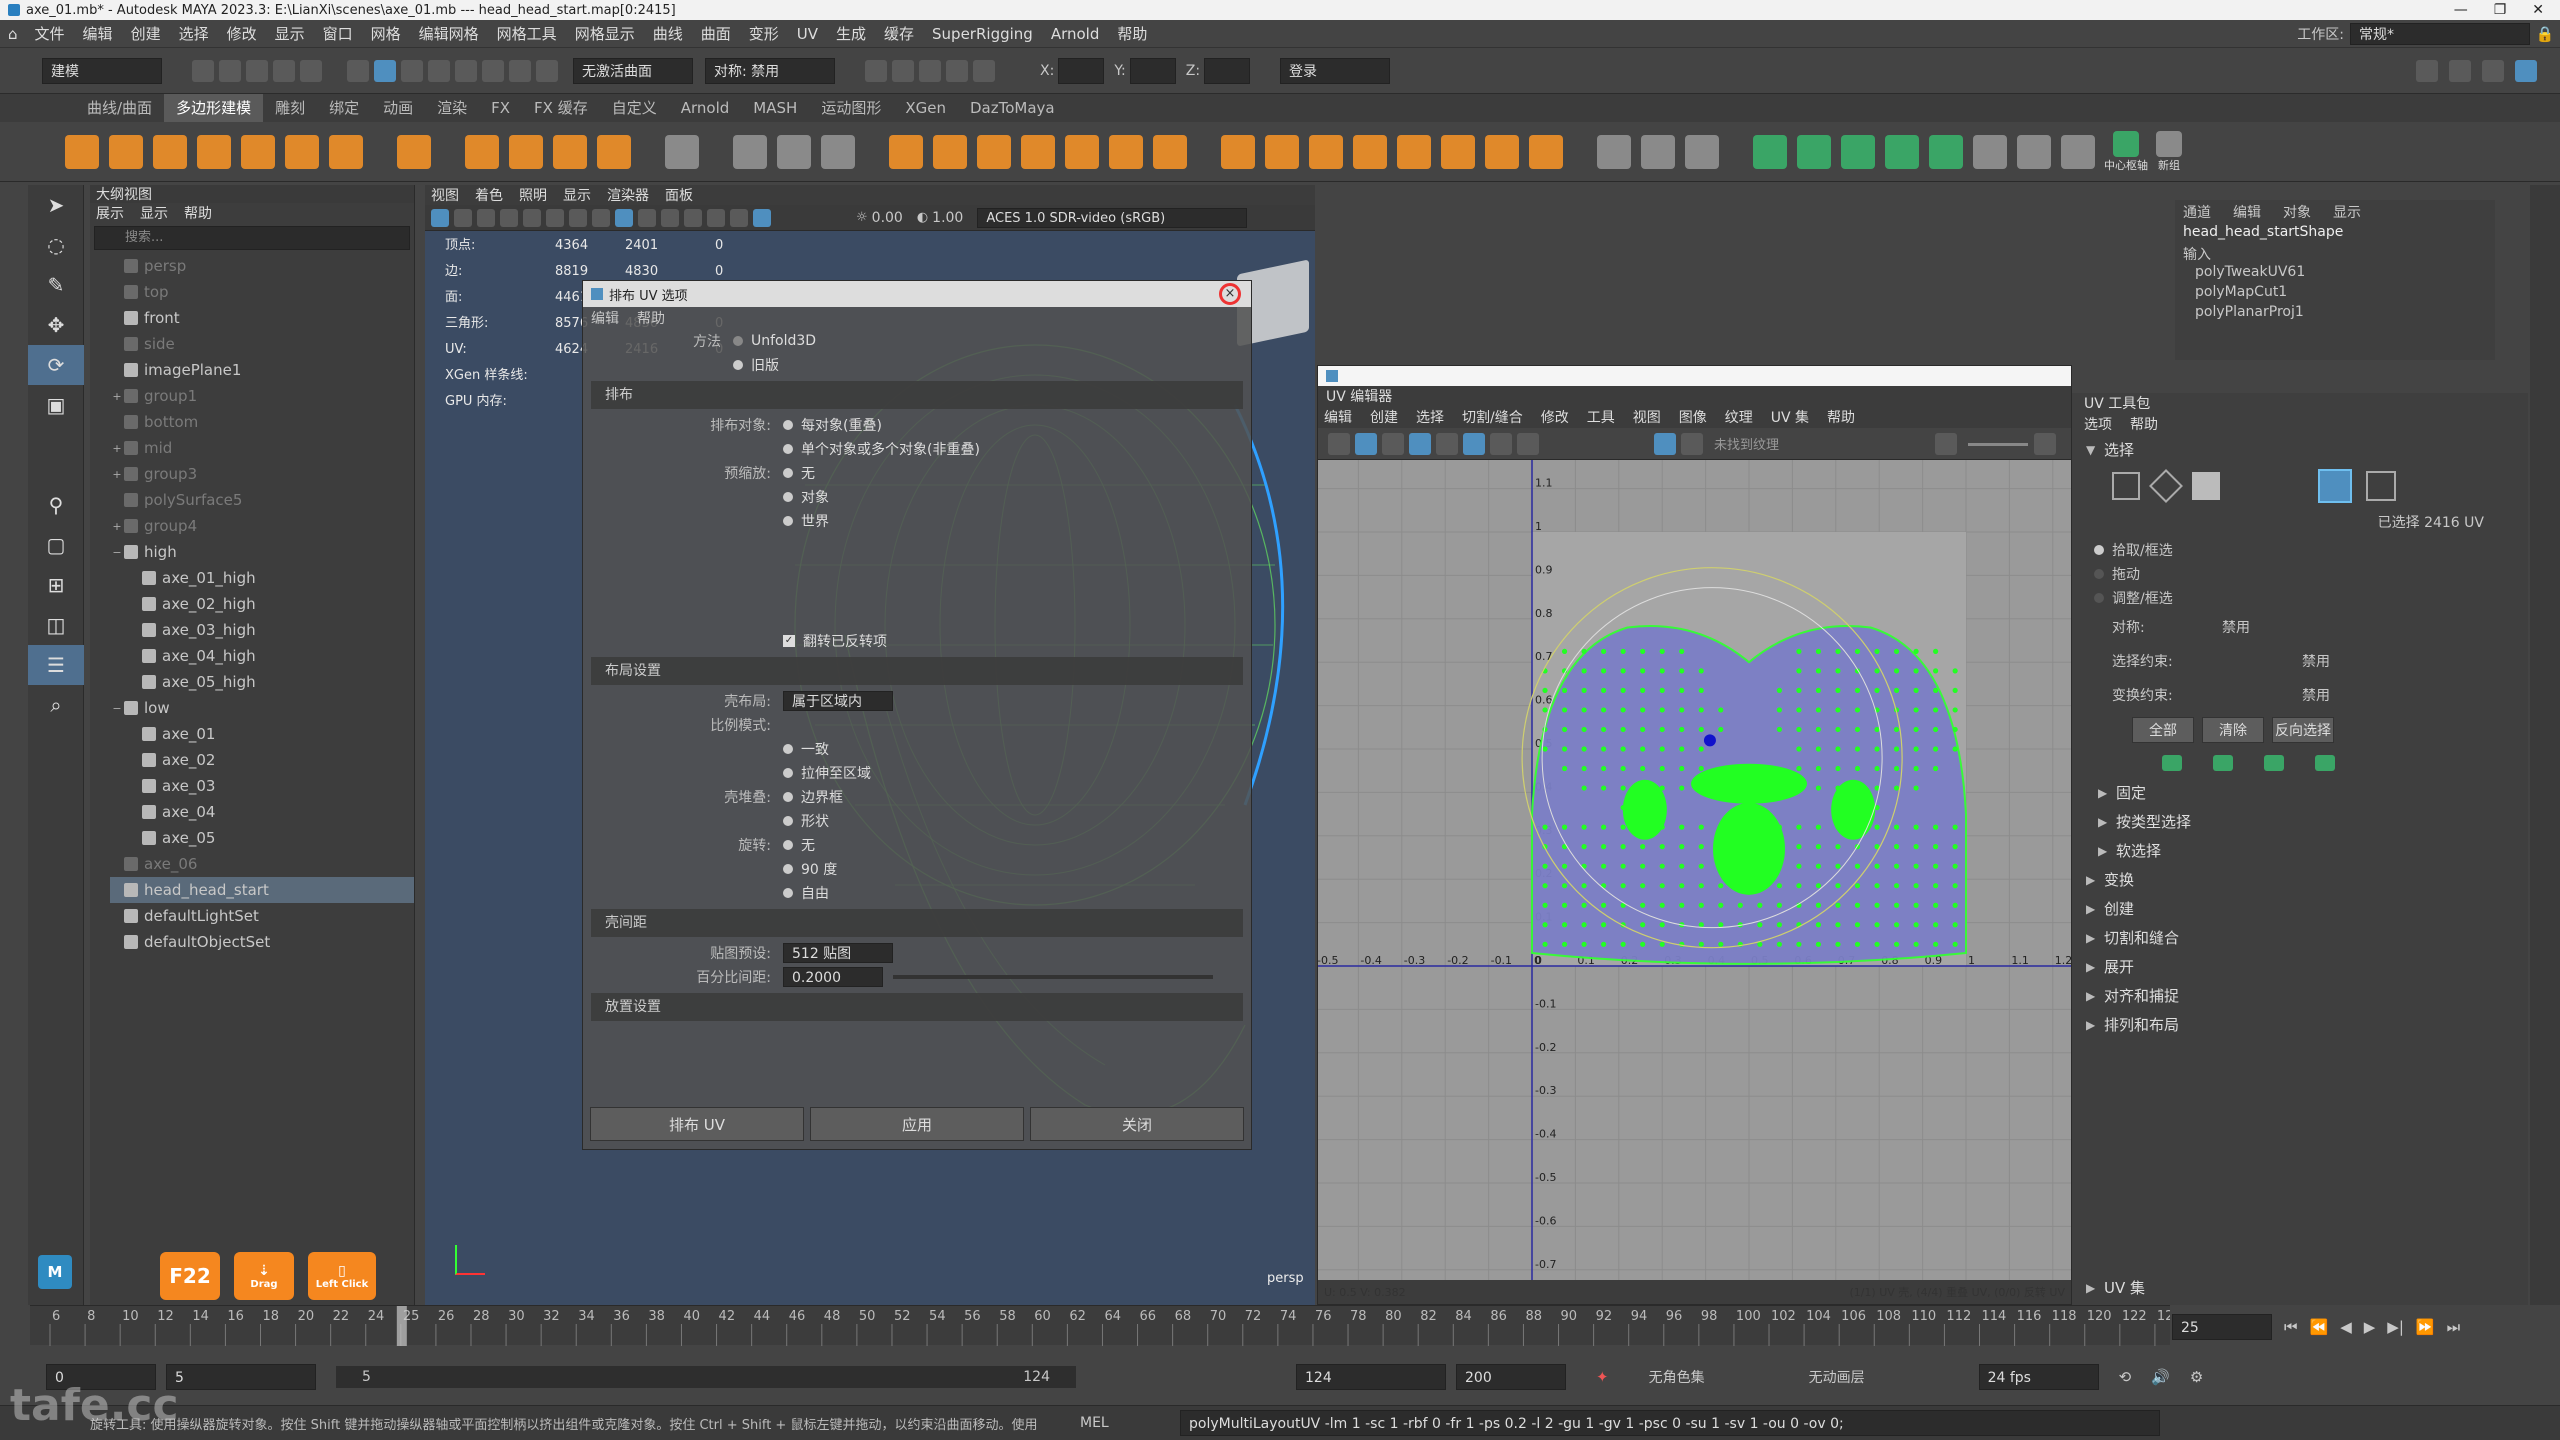  Describe the element at coordinates (262, 604) in the screenshot. I see `outliner-item: axe_02_high` at that location.